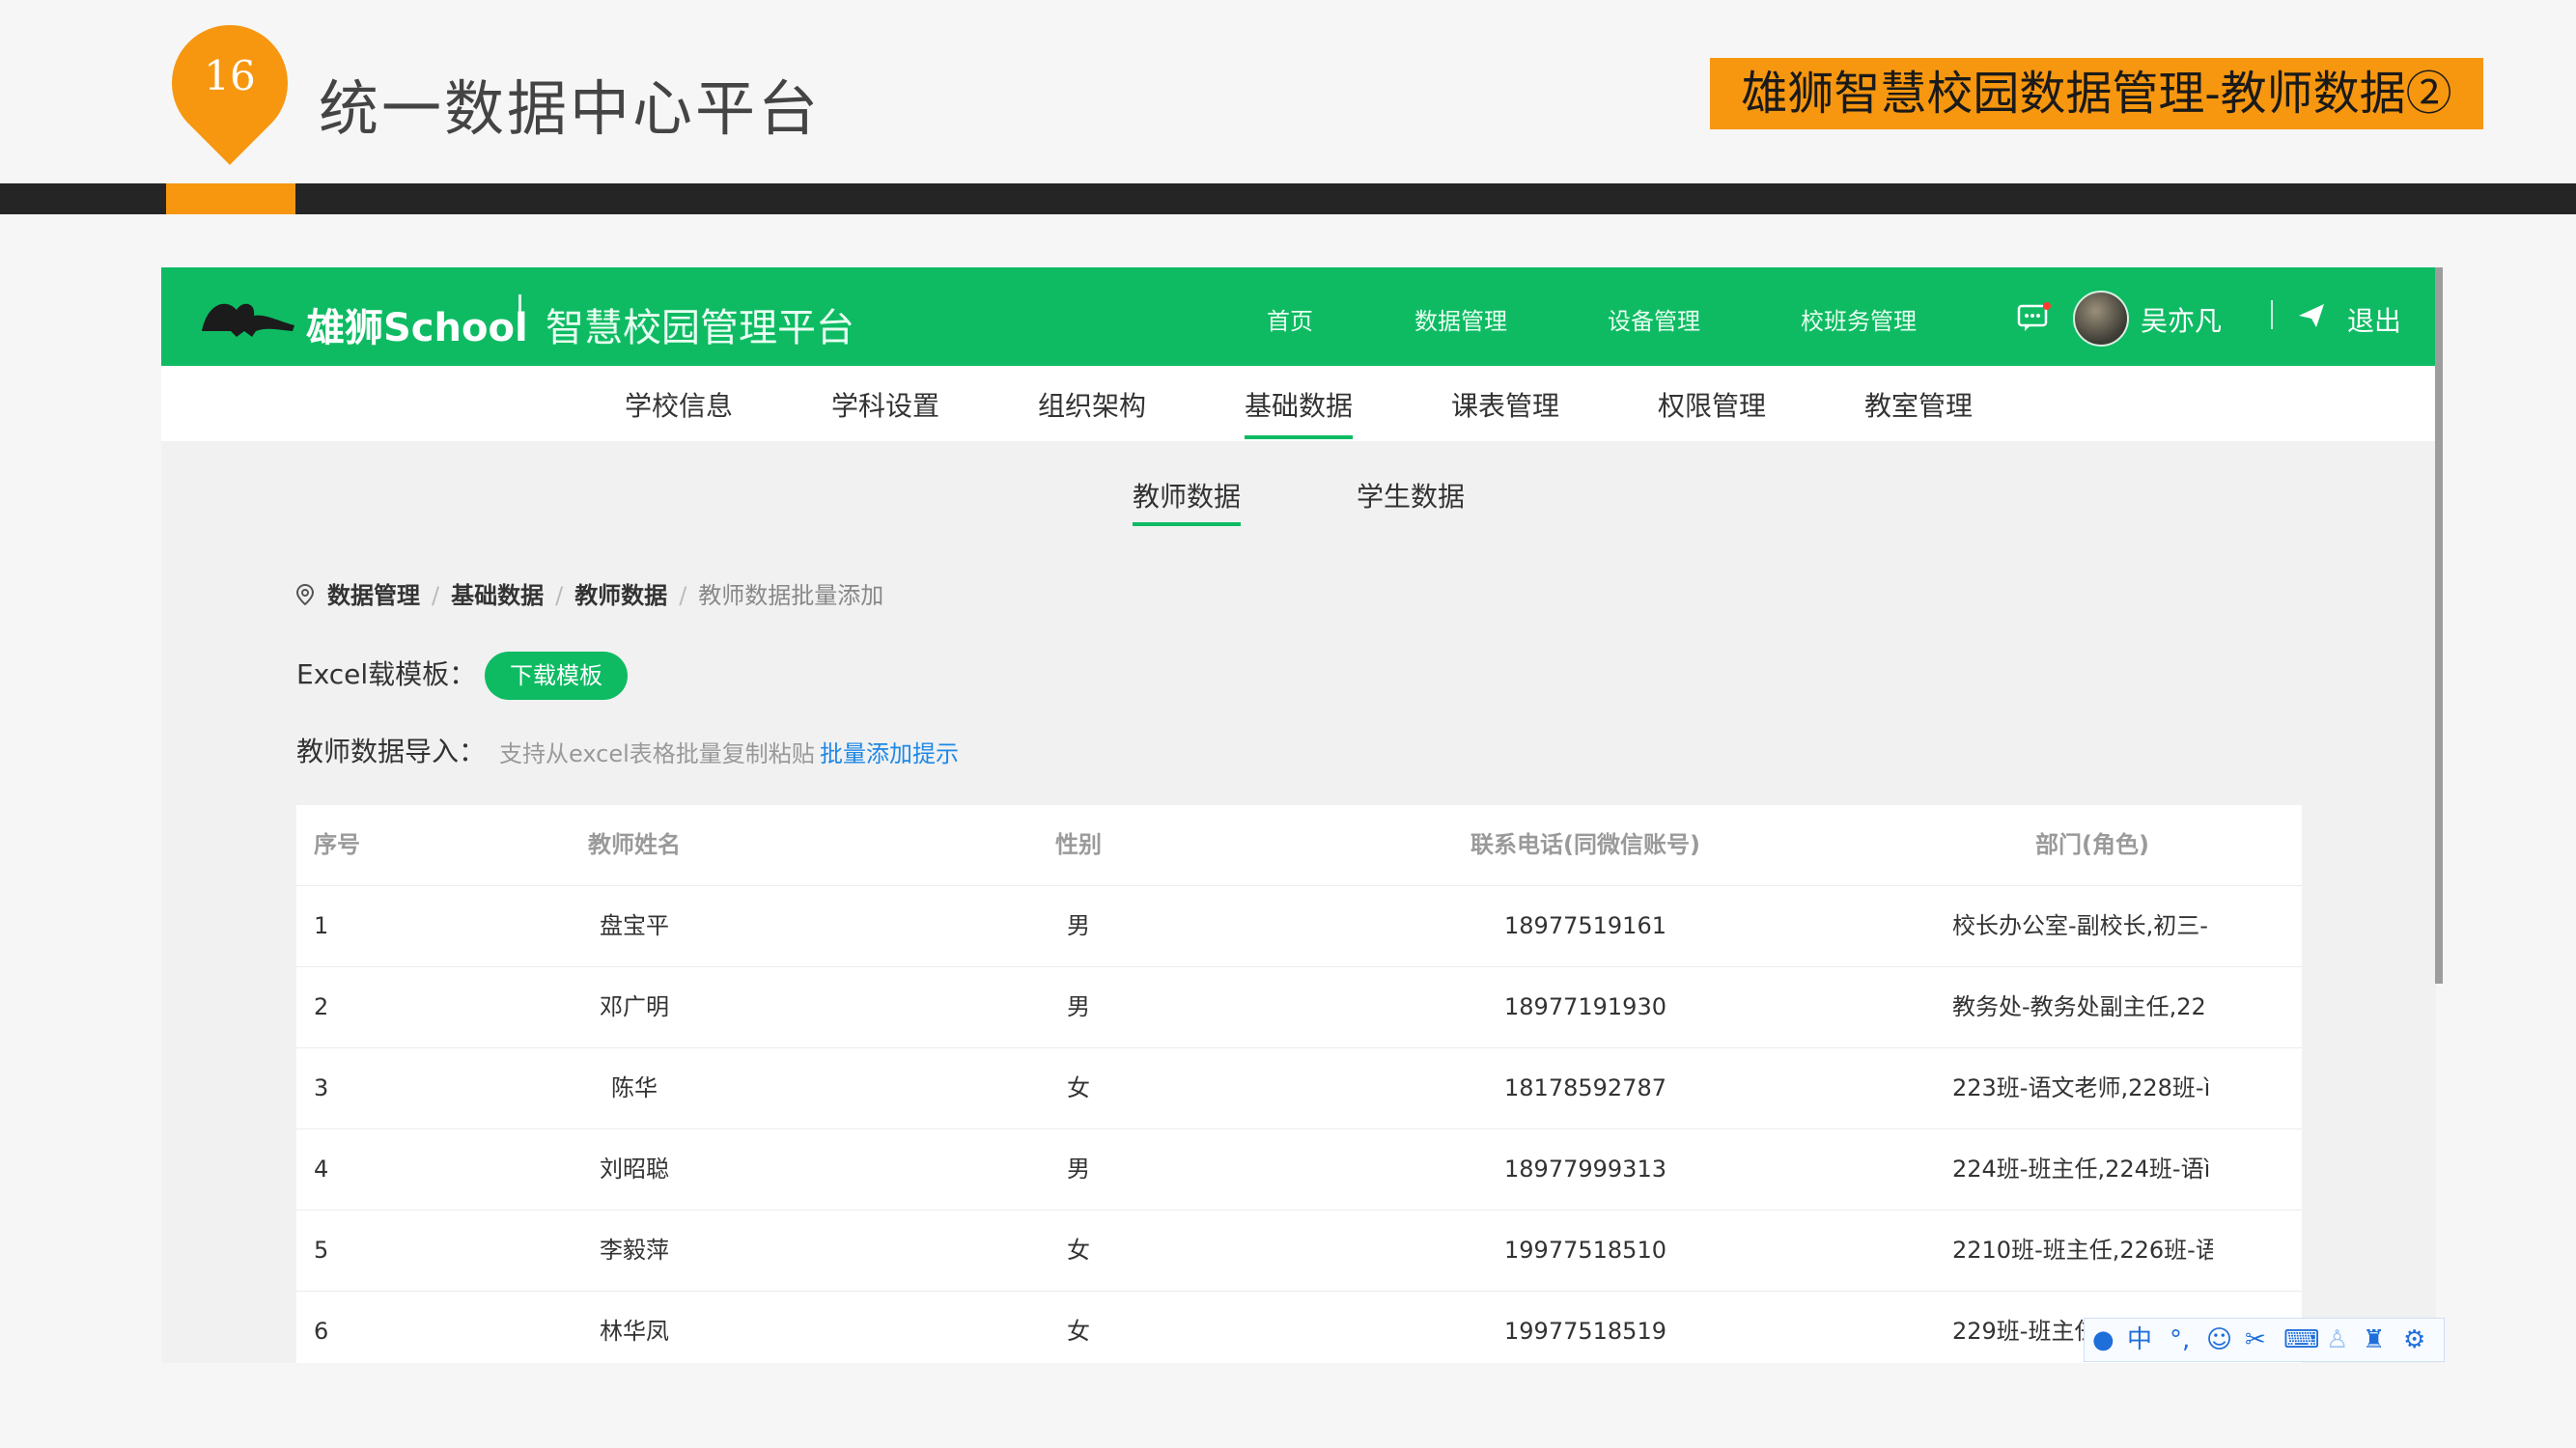 Image resolution: width=2576 pixels, height=1448 pixels. Describe the element at coordinates (635, 1332) in the screenshot. I see `cell-teacher-name: 林华凤` at that location.